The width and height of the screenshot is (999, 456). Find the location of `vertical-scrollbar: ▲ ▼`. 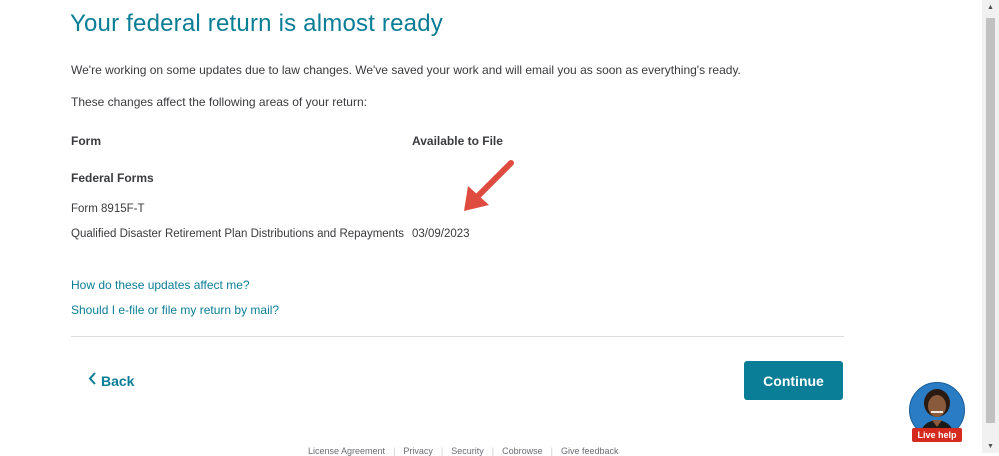

vertical-scrollbar: ▲ ▼ is located at coordinates (990, 226).